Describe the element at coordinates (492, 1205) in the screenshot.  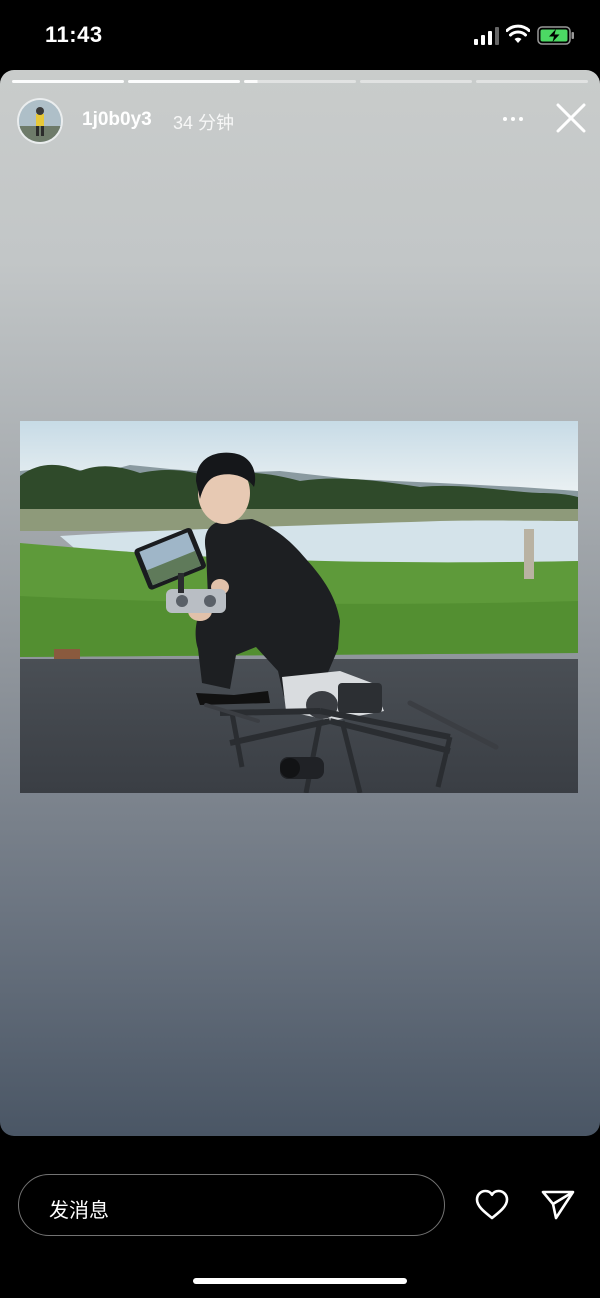
I see `heart-icon` at that location.